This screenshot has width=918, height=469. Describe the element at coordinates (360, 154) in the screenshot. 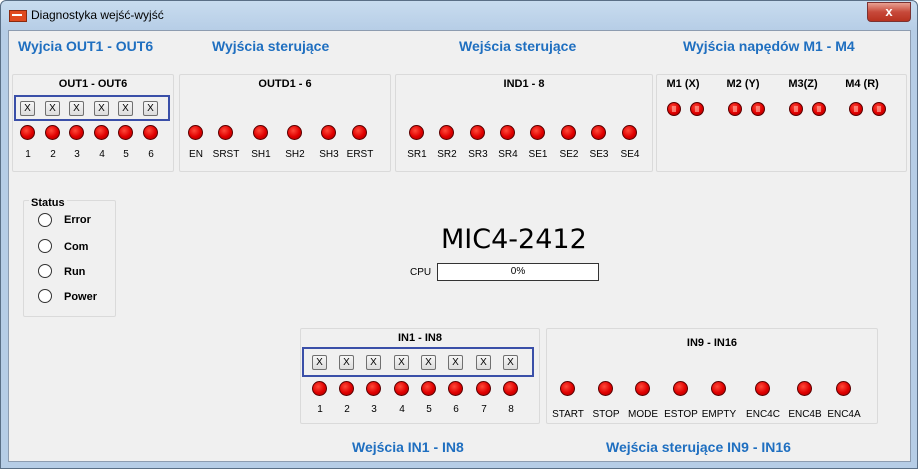

I see `outd-label-erst: ERST` at that location.